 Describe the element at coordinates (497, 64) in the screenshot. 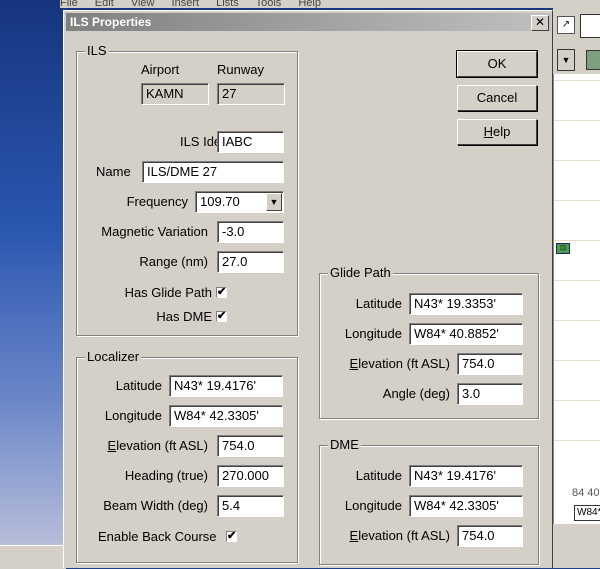

I see `ok-button: OK` at that location.